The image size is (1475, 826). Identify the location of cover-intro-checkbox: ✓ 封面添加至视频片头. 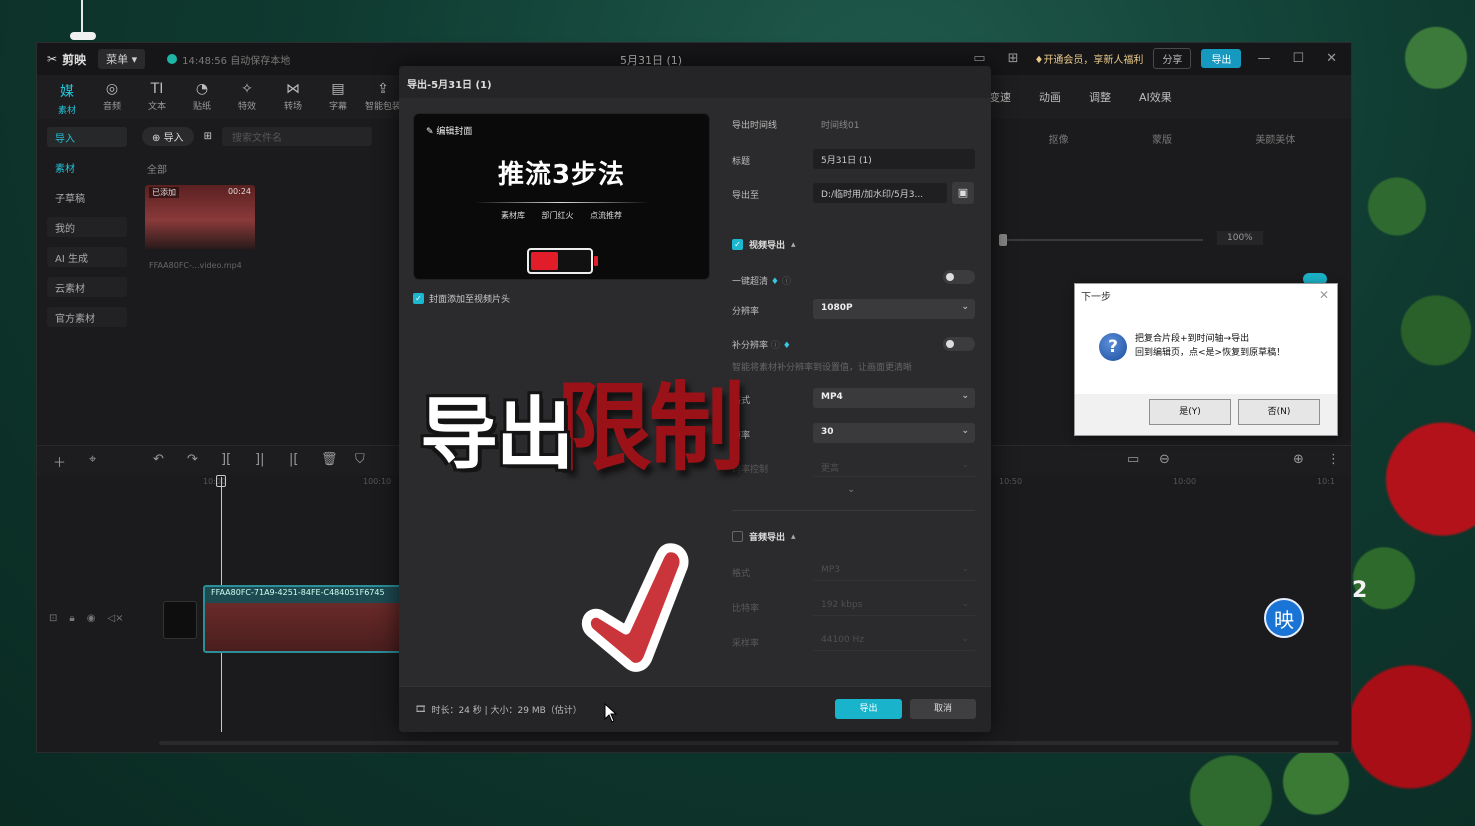
(461, 298).